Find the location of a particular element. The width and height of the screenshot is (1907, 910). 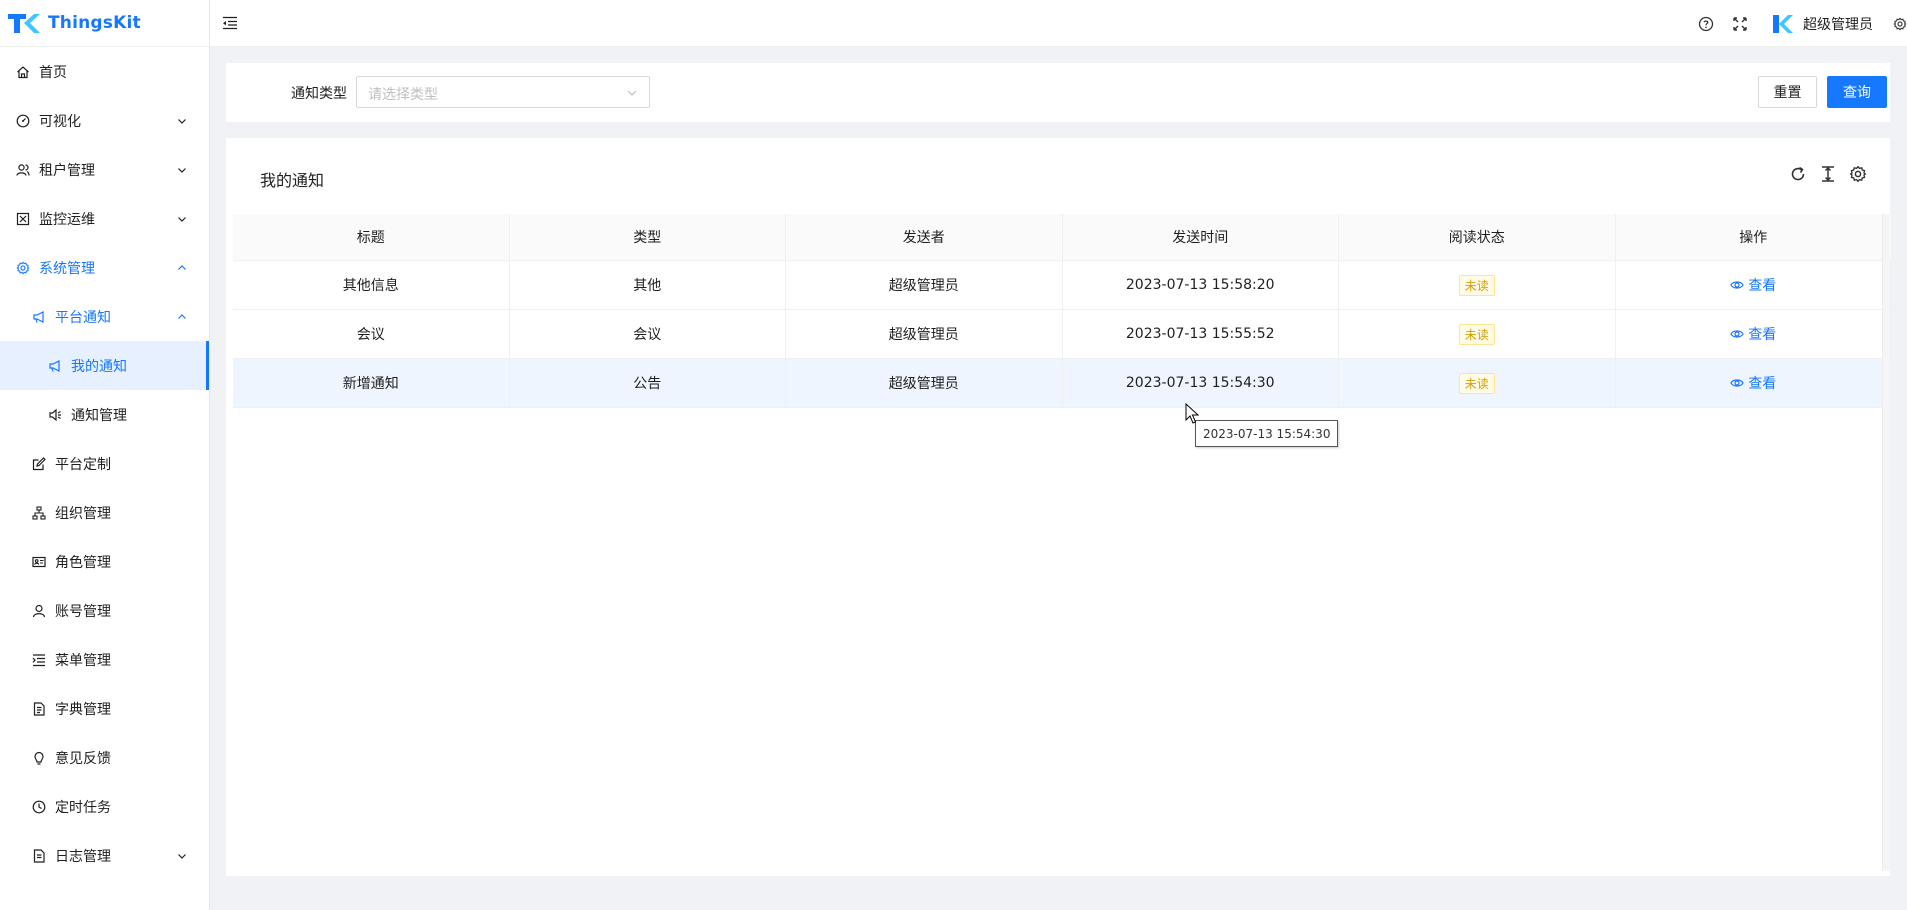

user-icon is located at coordinates (39, 611).